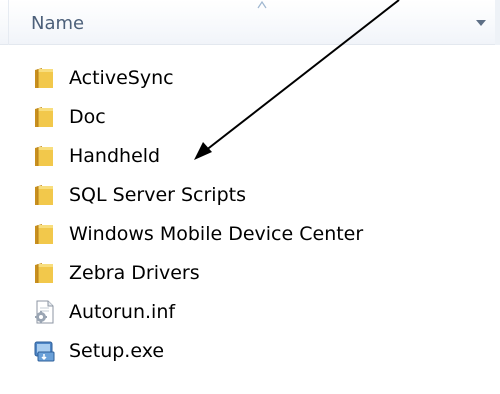 This screenshot has width=500, height=394. I want to click on list-item-label: Windows Mobile Device Center, so click(216, 234).